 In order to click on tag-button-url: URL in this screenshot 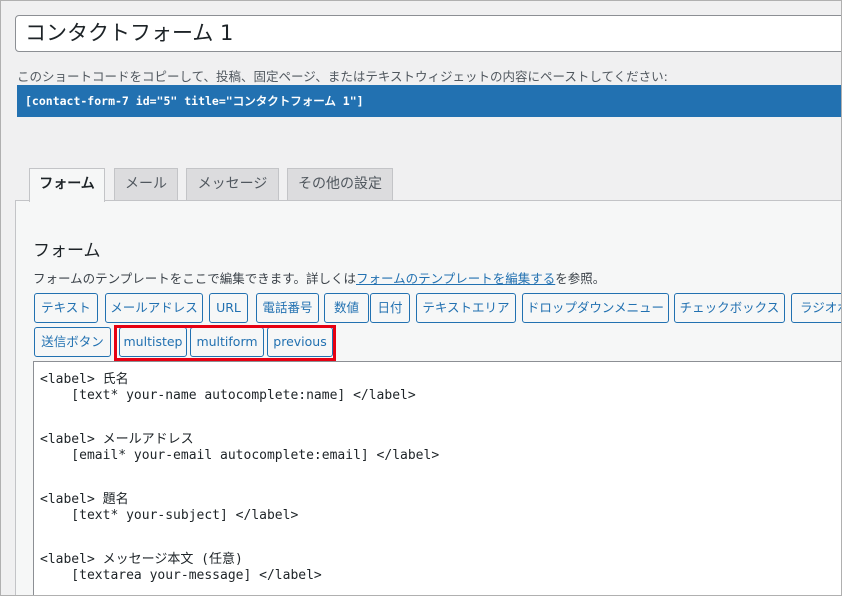, I will do `click(228, 308)`.